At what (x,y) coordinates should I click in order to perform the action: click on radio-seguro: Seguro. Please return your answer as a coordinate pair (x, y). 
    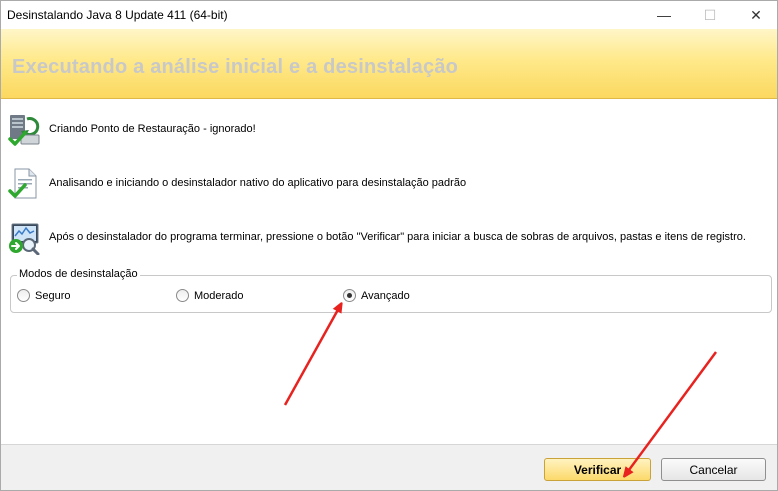
    Looking at the image, I should click on (43, 295).